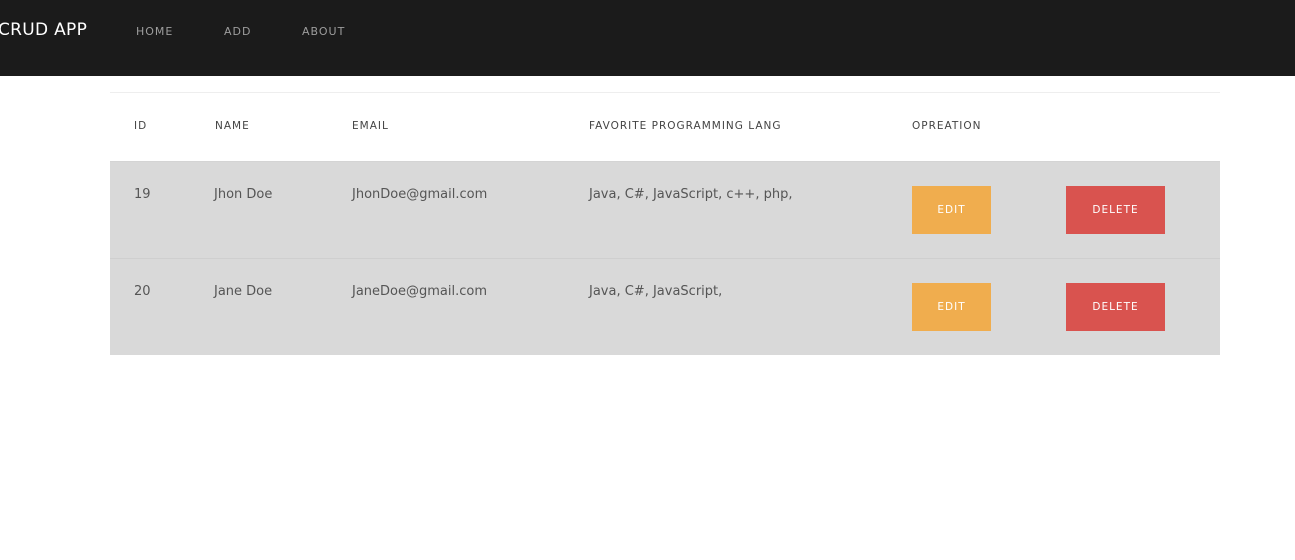  I want to click on navbar: CRUD APP HOME ADD ABOUT, so click(647, 38).